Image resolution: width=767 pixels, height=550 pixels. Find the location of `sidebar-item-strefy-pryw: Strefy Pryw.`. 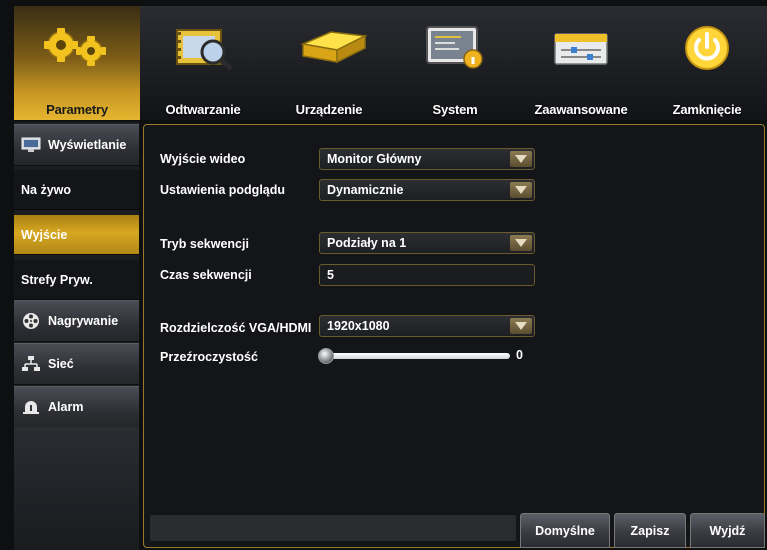

sidebar-item-strefy-pryw: Strefy Pryw. is located at coordinates (76, 280).